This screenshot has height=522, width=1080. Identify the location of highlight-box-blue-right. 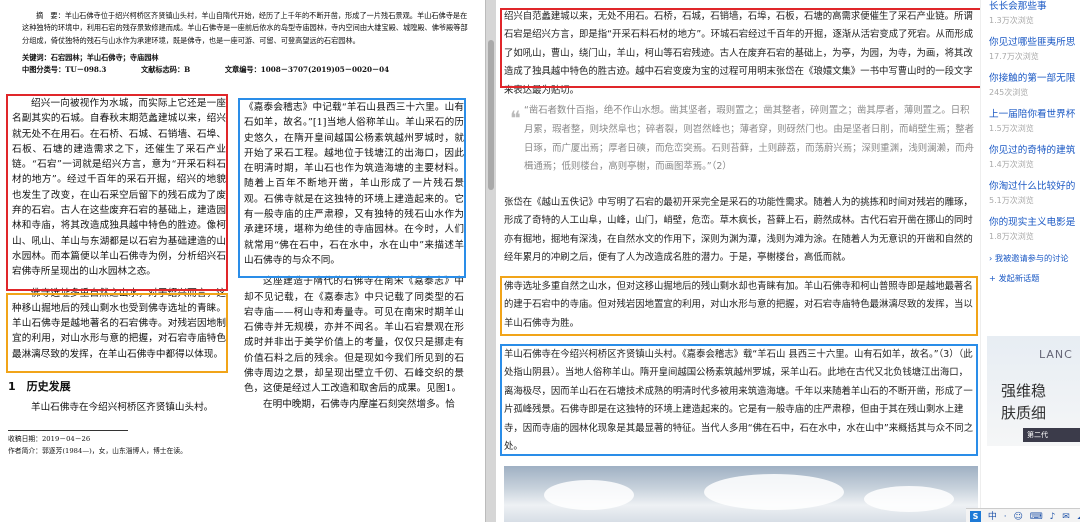
(739, 400).